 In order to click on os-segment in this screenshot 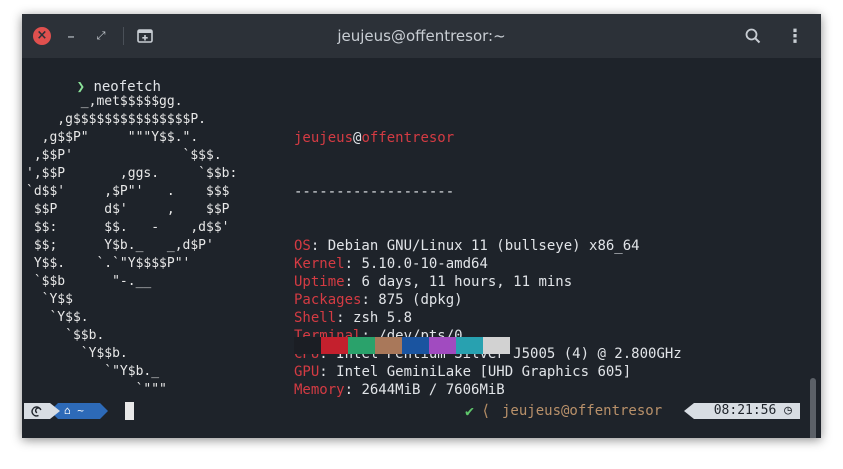, I will do `click(37, 411)`.